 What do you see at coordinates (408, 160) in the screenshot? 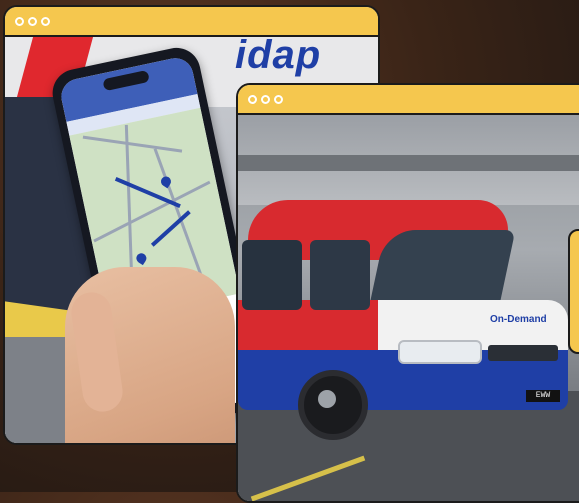
I see `overpass` at bounding box center [408, 160].